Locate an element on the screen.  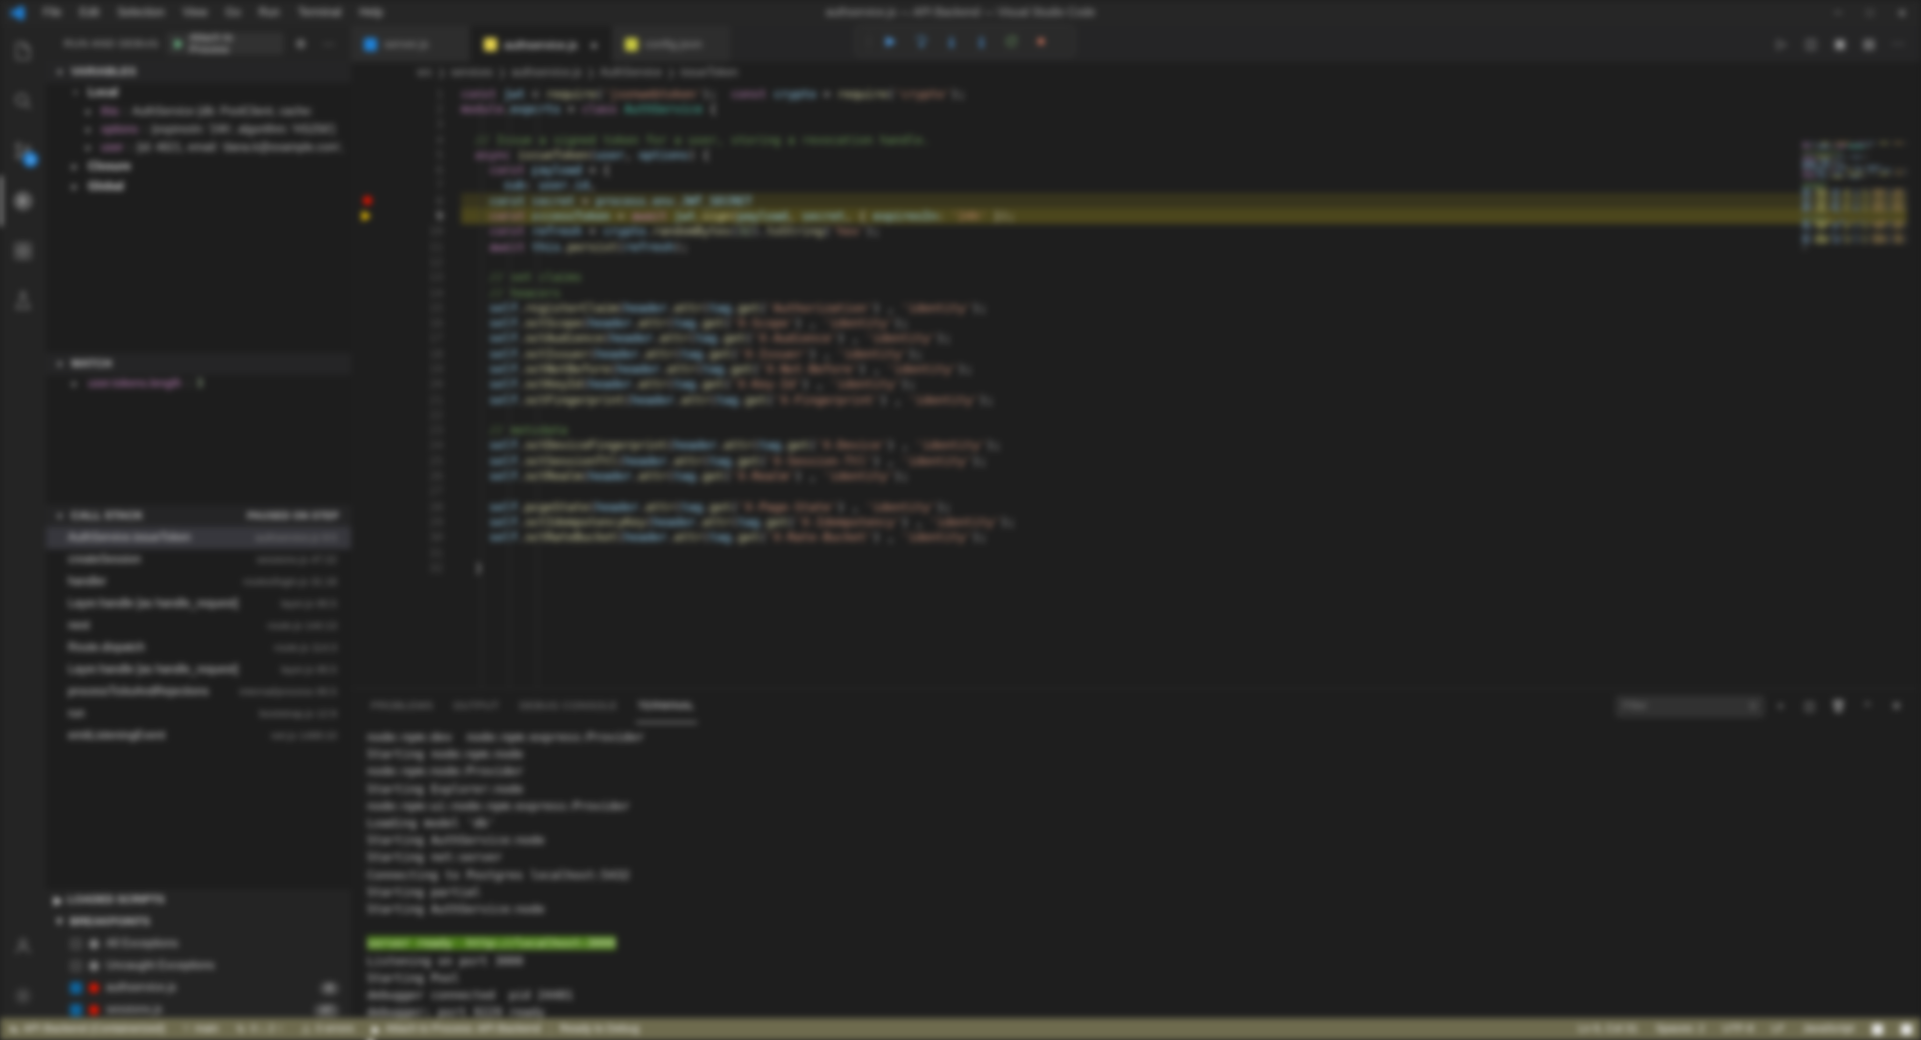
gutter-line-number: 3 is located at coordinates (406, 124).